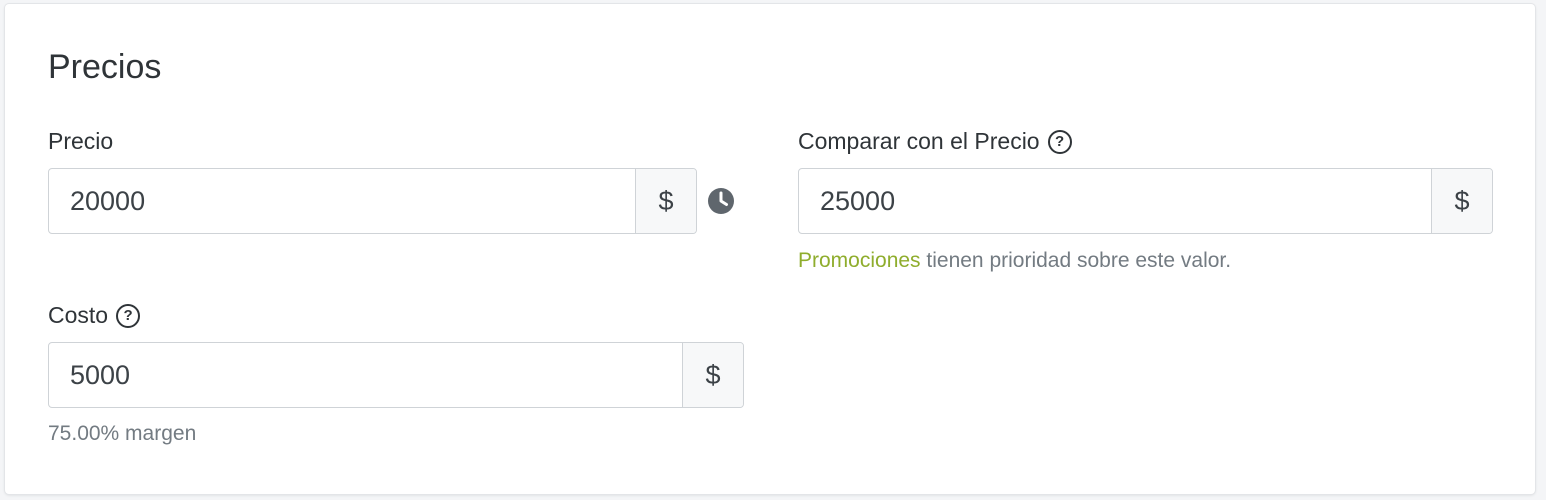 The height and width of the screenshot is (500, 1546). I want to click on compare-price-input, so click(1115, 201).